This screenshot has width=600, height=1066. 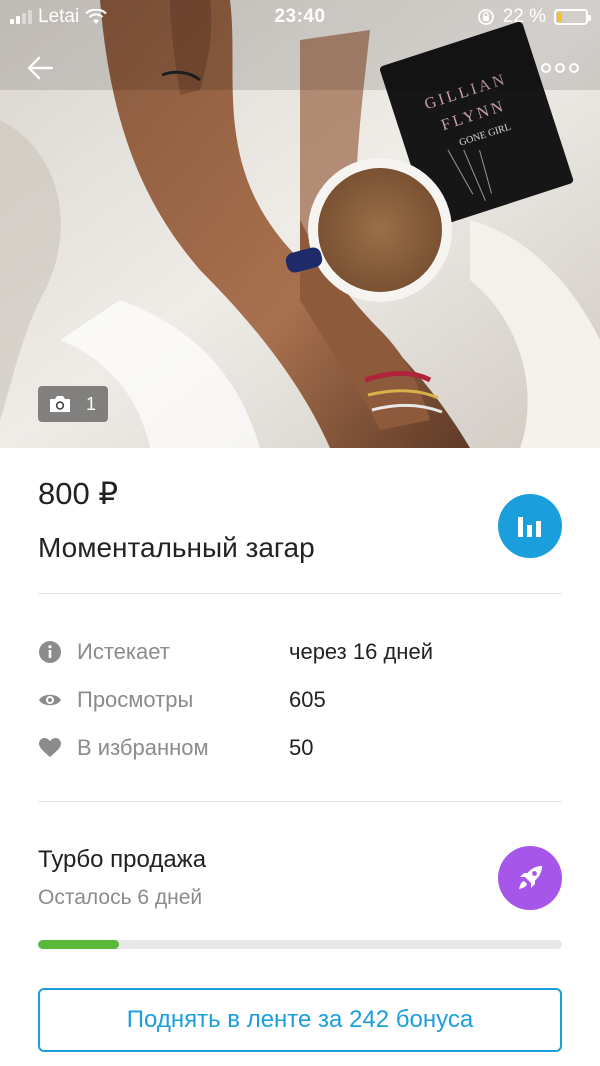 What do you see at coordinates (50, 700) in the screenshot?
I see `eye-icon` at bounding box center [50, 700].